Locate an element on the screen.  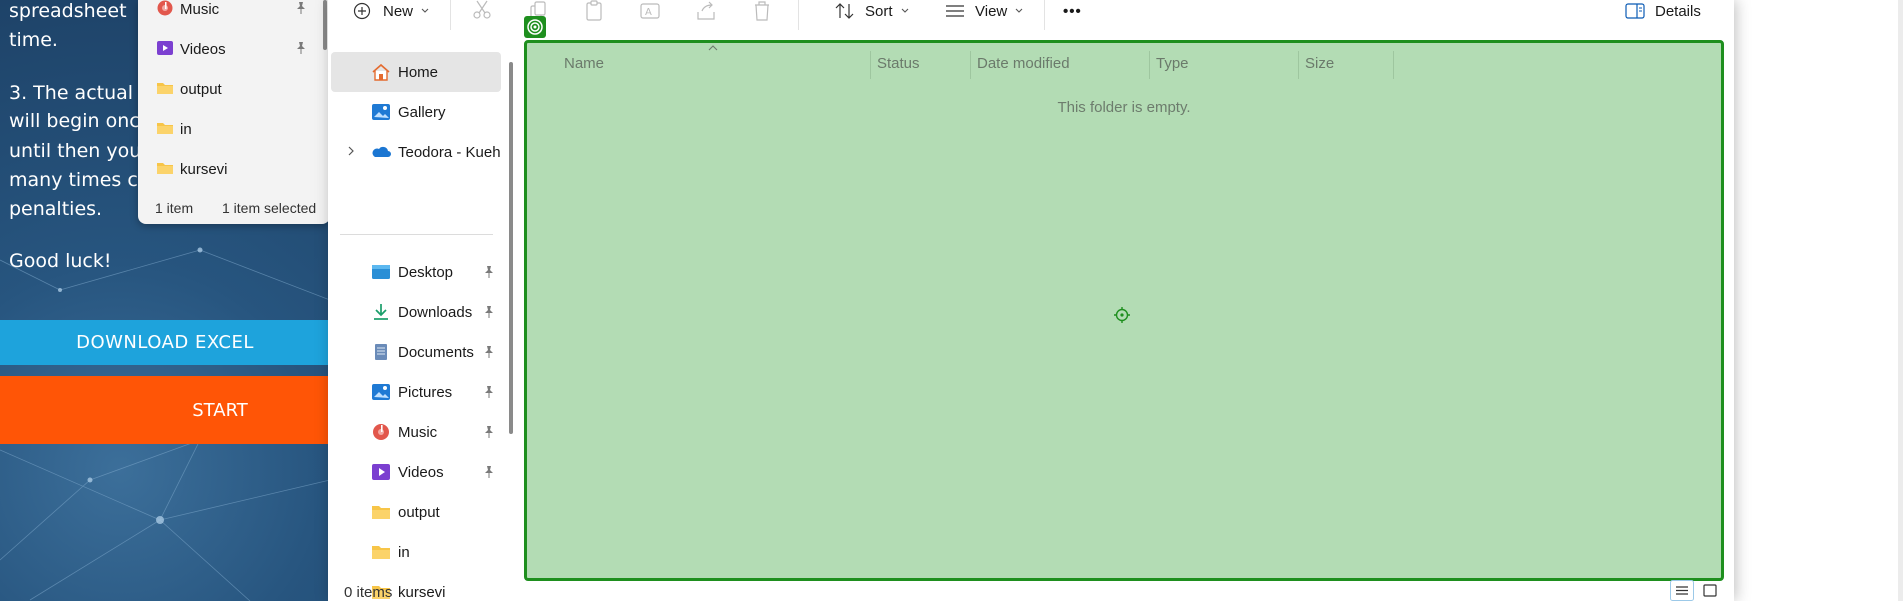
window-edge is located at coordinates (1900, 300).